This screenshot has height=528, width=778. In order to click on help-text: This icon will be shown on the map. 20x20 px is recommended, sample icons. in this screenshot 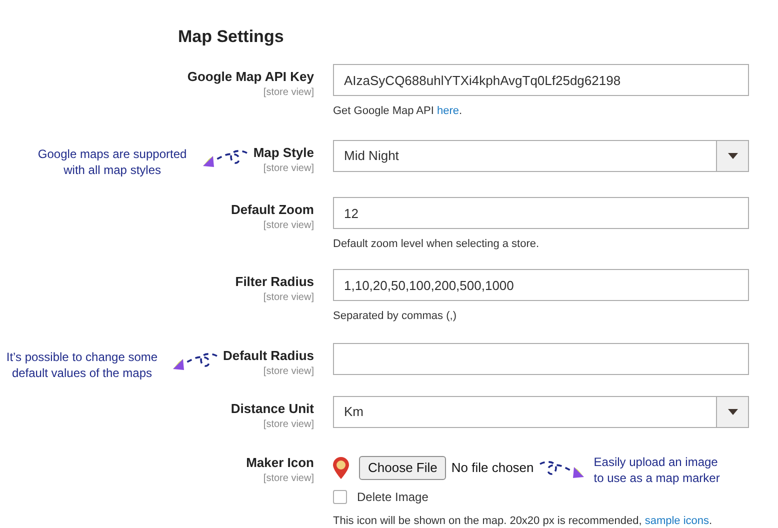, I will do `click(523, 521)`.